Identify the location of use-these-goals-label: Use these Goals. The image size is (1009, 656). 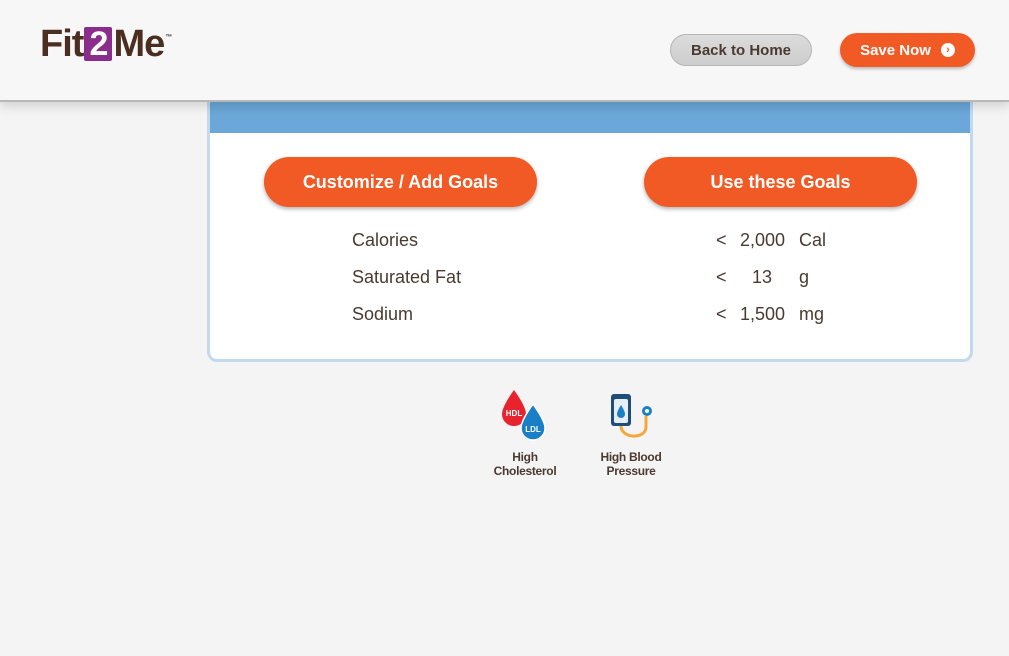
(780, 181).